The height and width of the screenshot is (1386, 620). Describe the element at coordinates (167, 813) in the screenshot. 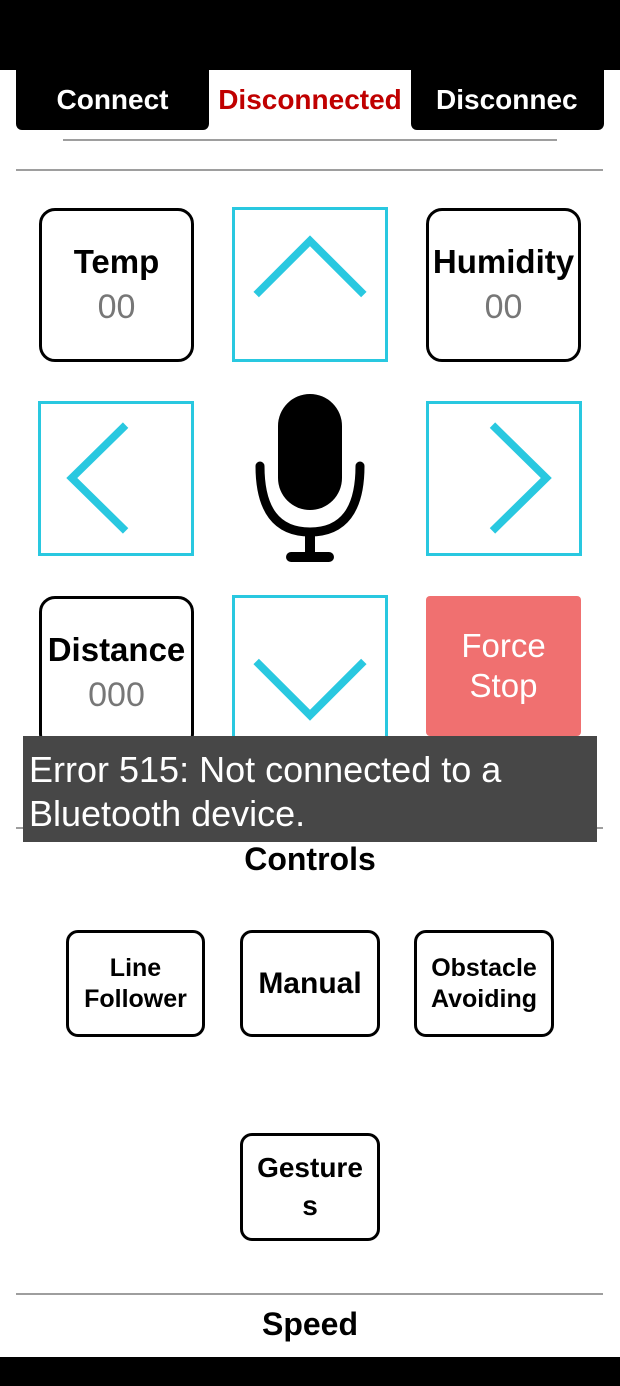

I see `error-toast-line2: Bluetooth device.` at that location.